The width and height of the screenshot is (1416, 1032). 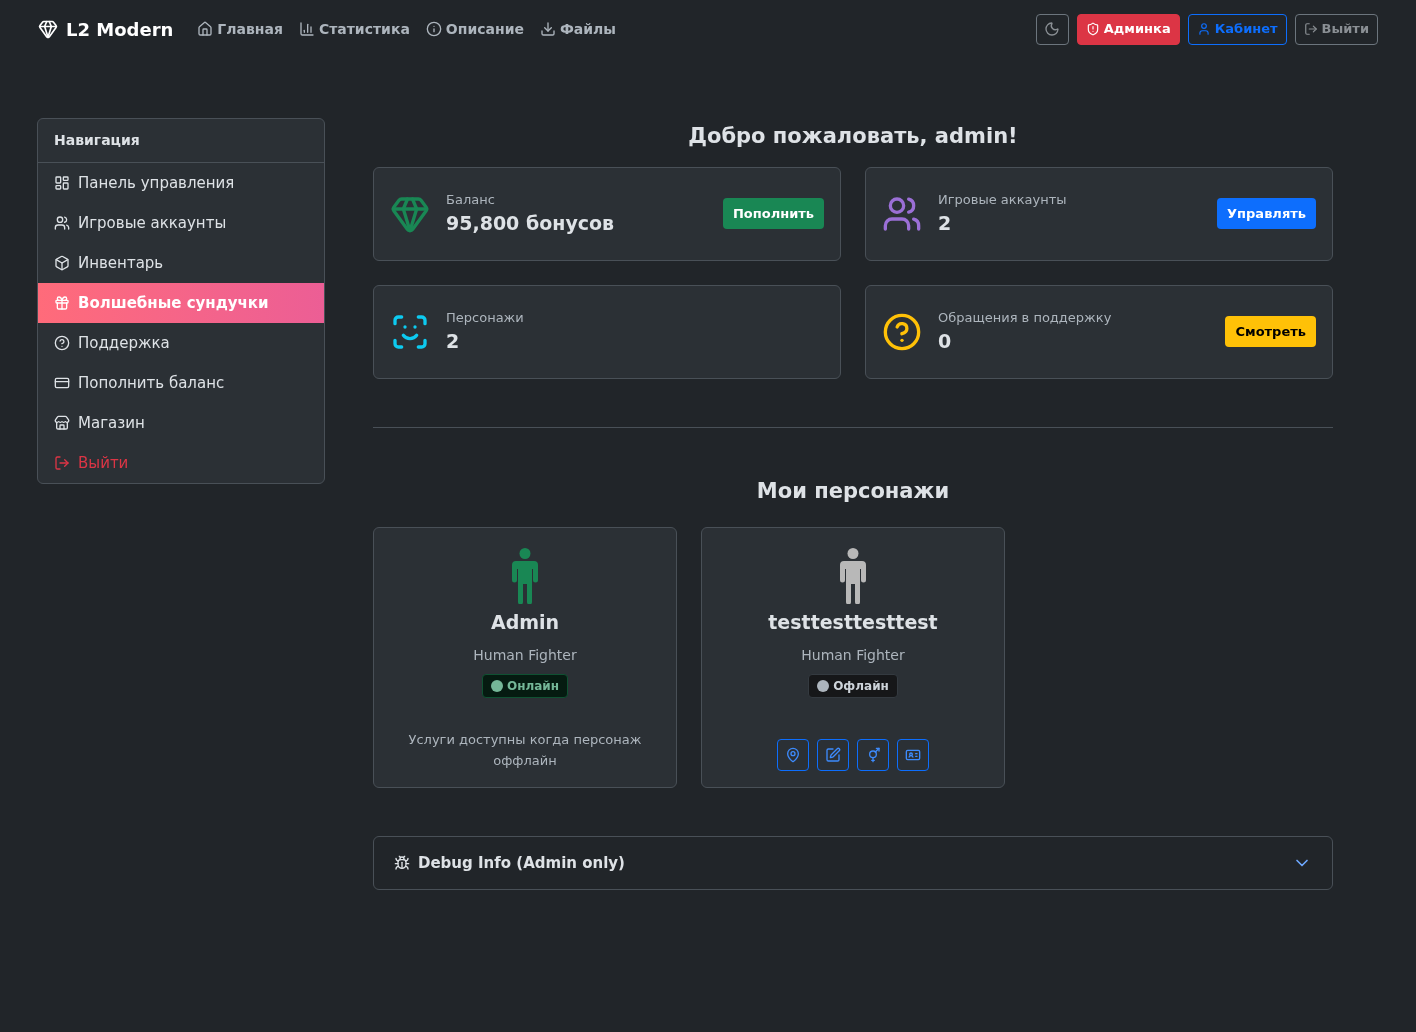 I want to click on sidebar-item: Игровые аккаунты, so click(x=181, y=223).